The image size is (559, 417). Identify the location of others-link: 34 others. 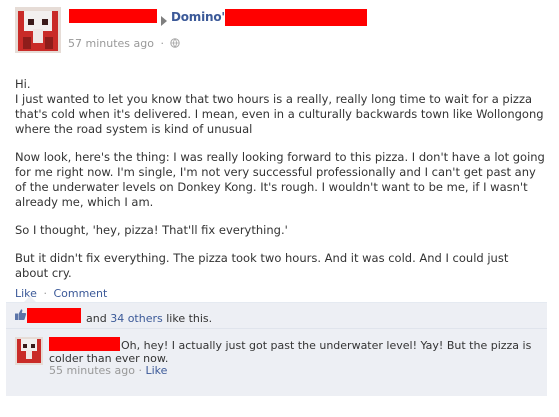
(136, 318).